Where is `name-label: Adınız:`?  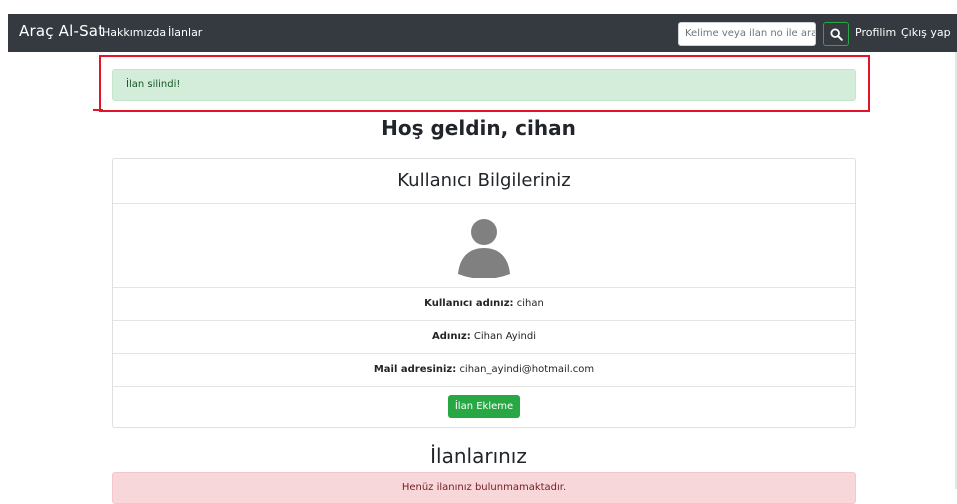 name-label: Adınız: is located at coordinates (451, 336).